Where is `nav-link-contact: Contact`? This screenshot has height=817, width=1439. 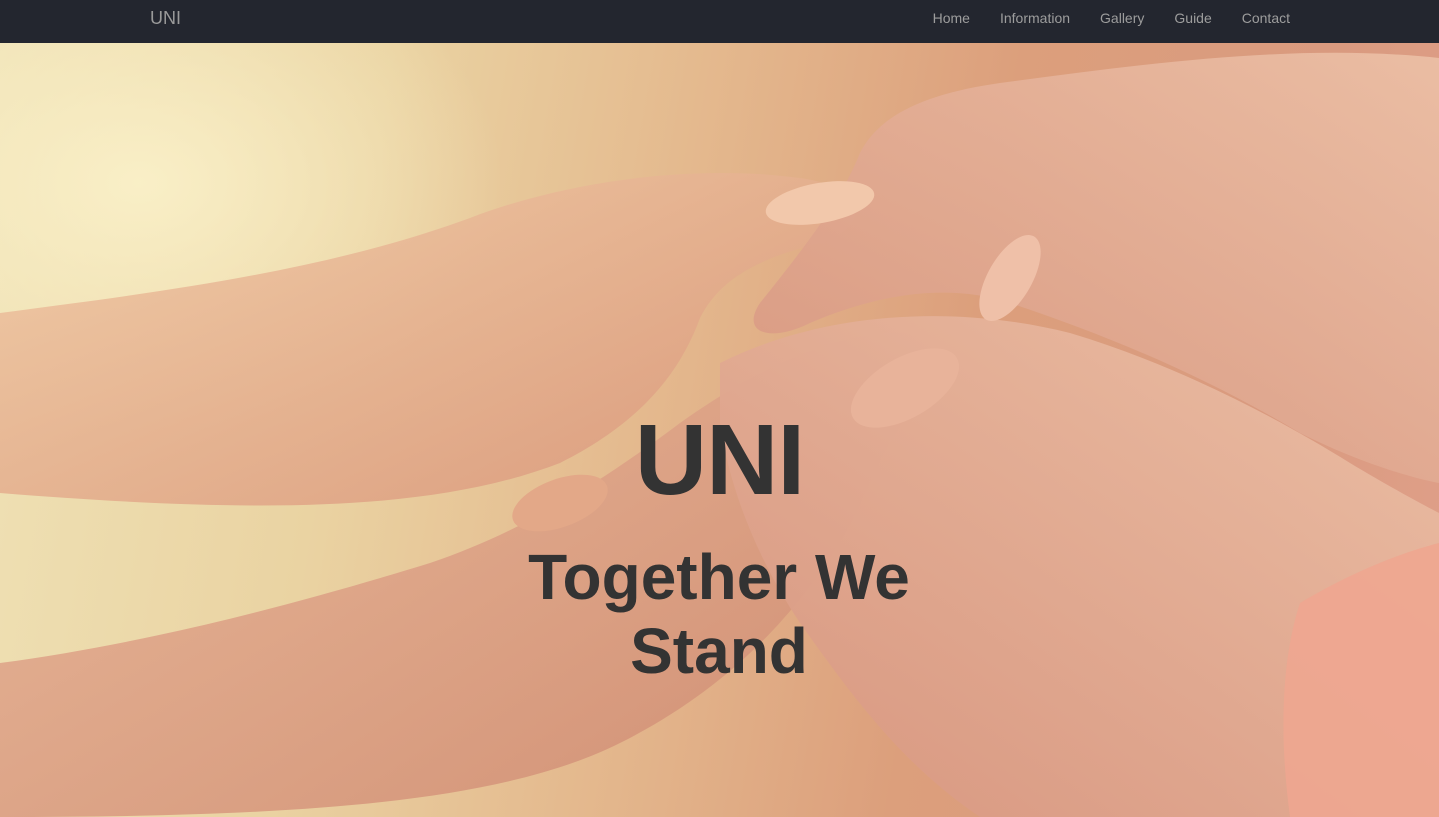
nav-link-contact: Contact is located at coordinates (1258, 18).